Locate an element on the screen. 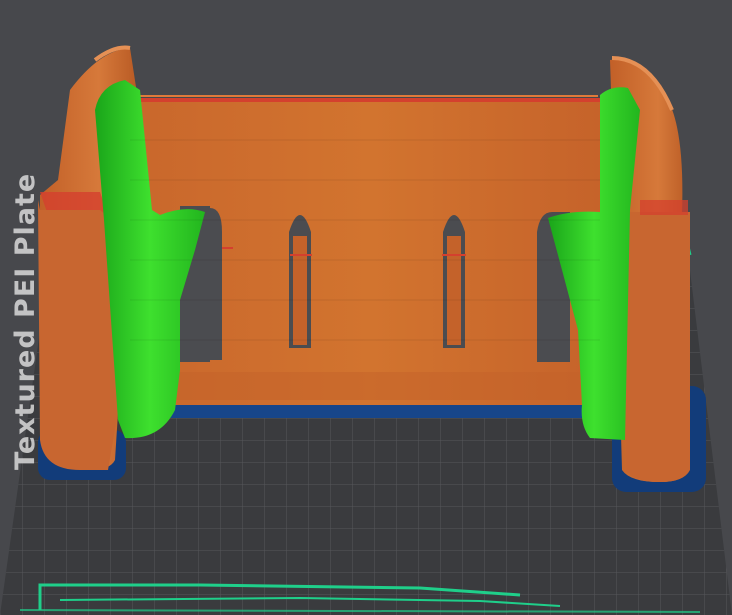 This screenshot has width=732, height=615. window-slot-left-outer is located at coordinates (216, 284).